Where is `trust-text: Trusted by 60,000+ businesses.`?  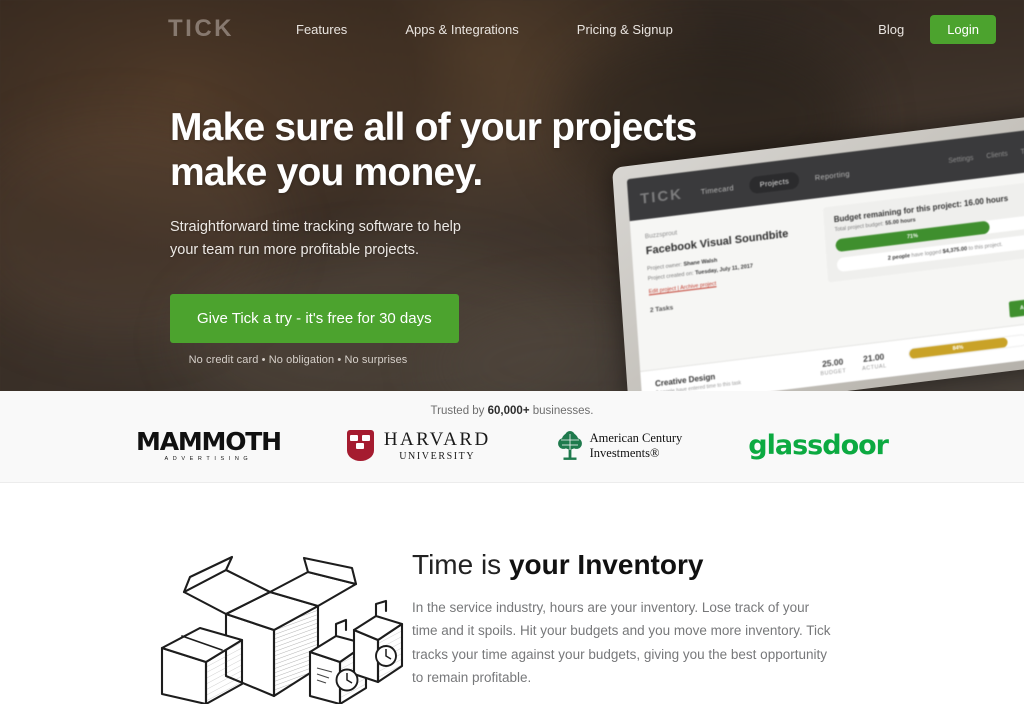
trust-text: Trusted by 60,000+ businesses. is located at coordinates (512, 404).